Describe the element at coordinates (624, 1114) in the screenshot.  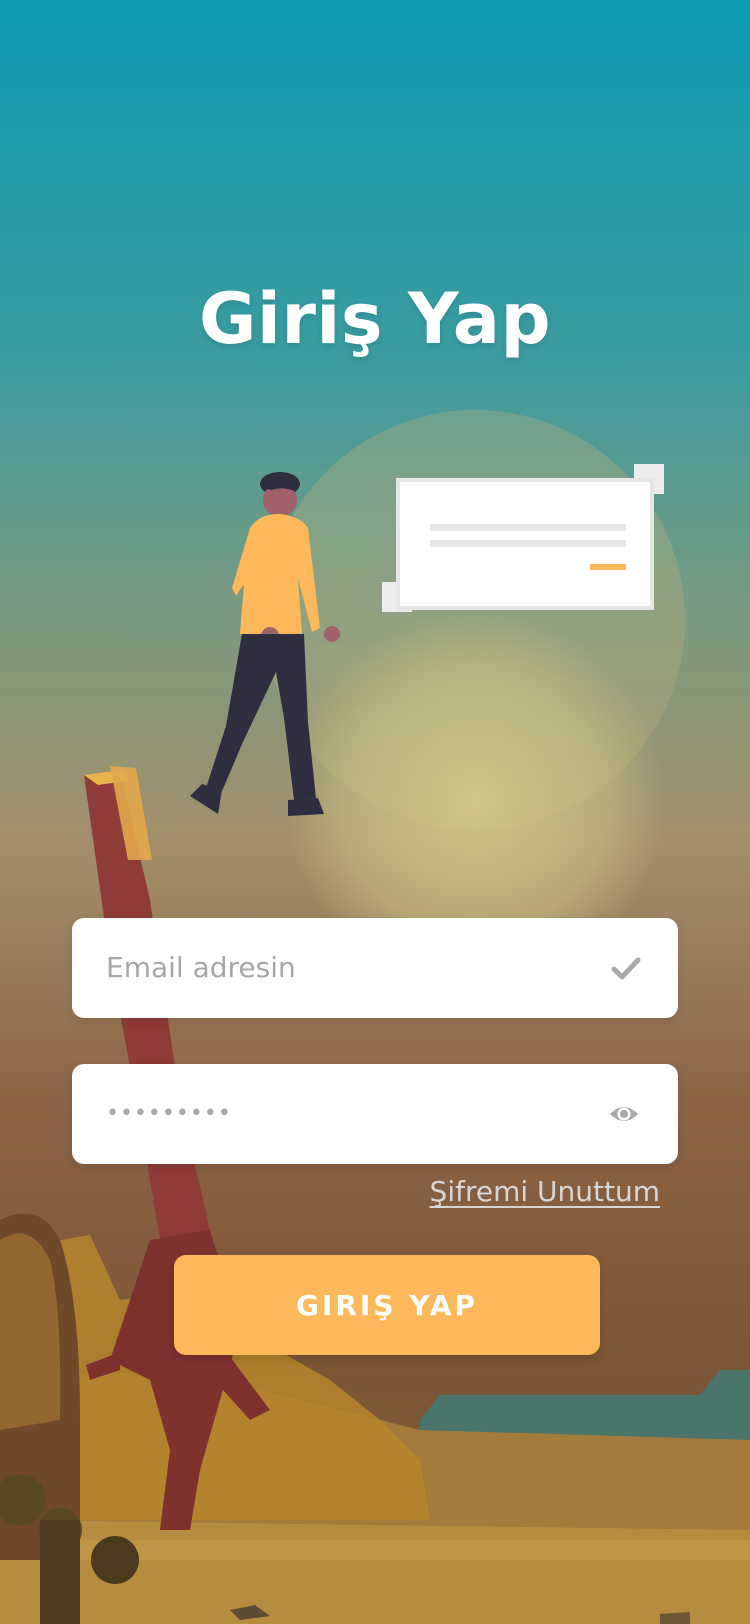
I see `eye-icon` at that location.